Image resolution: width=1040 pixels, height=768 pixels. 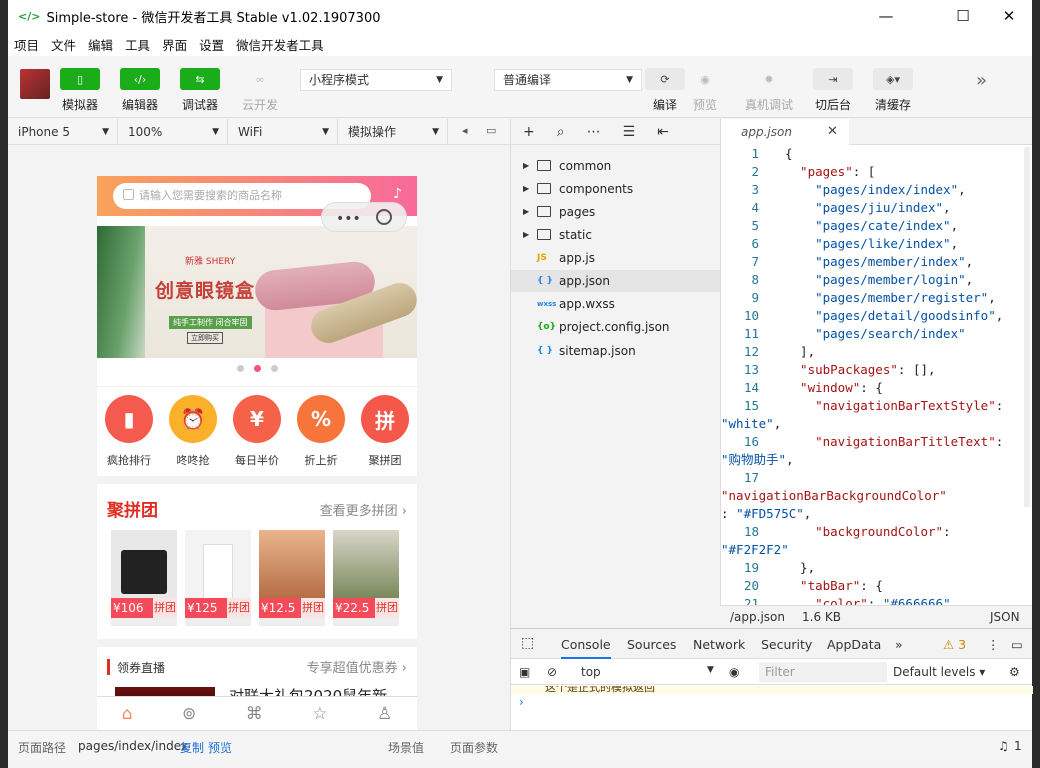 I want to click on gear-icon: ⚙, so click(x=1014, y=672).